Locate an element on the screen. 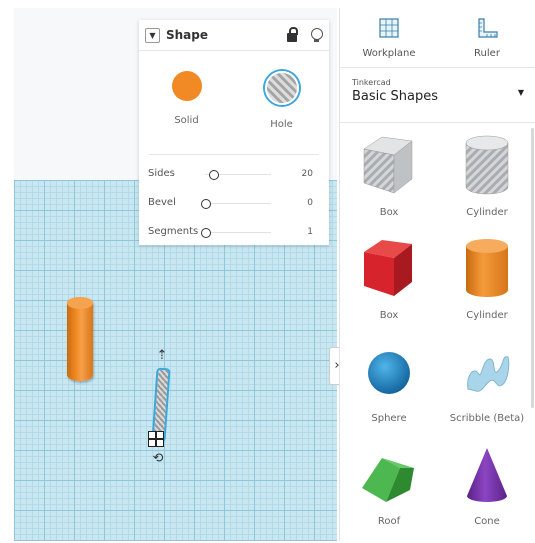 The height and width of the screenshot is (543, 535). property-sides: Sides 20 is located at coordinates (234, 175).